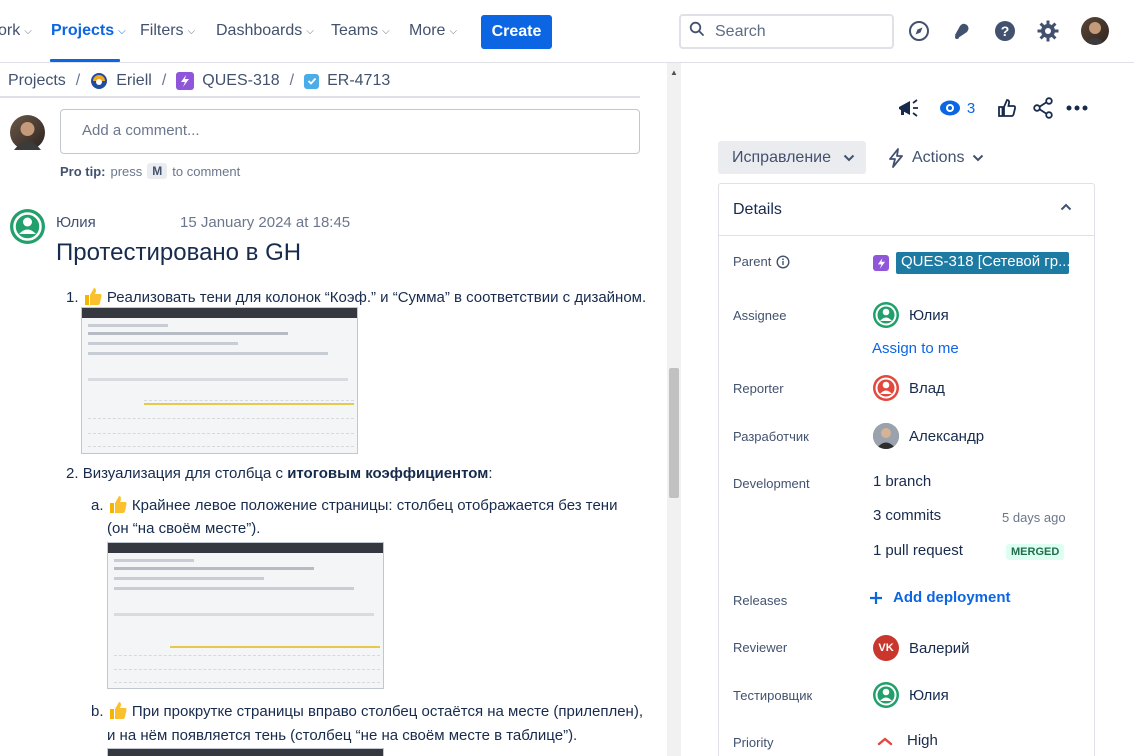 Image resolution: width=1134 pixels, height=756 pixels. I want to click on scroll-up-arrow-icon: ▲, so click(674, 72).